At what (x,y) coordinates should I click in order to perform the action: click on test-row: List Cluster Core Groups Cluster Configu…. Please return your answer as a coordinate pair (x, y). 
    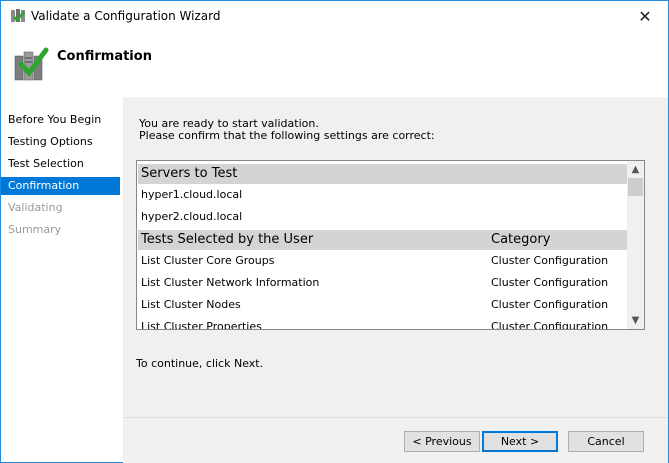
    Looking at the image, I should click on (384, 261).